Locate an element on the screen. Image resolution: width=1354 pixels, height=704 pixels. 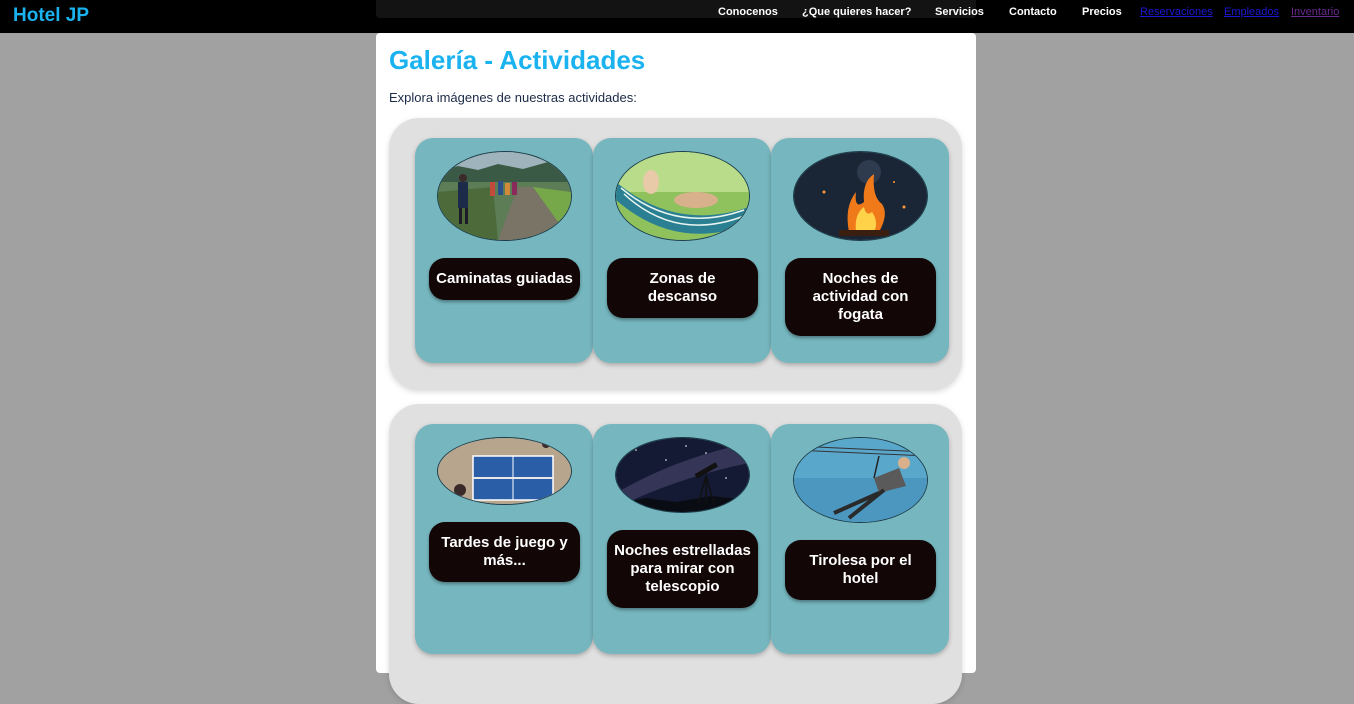
nav-link-inventario: Inventario is located at coordinates (1315, 12).